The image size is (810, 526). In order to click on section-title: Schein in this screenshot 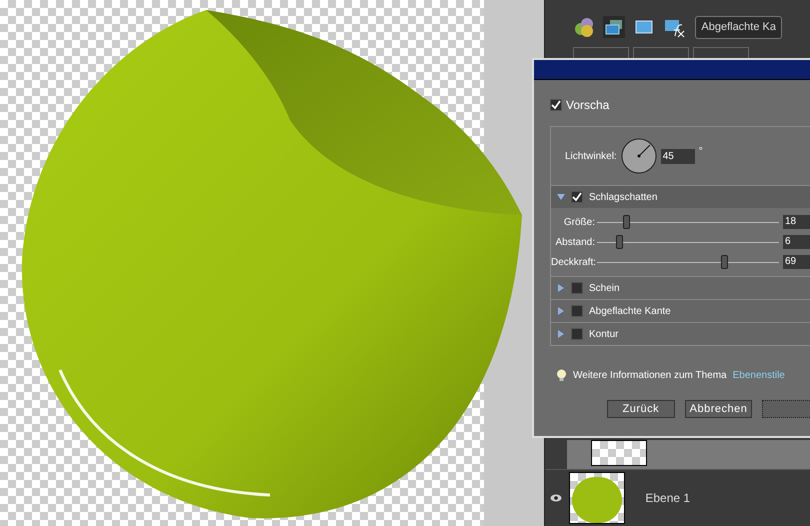, I will do `click(604, 289)`.